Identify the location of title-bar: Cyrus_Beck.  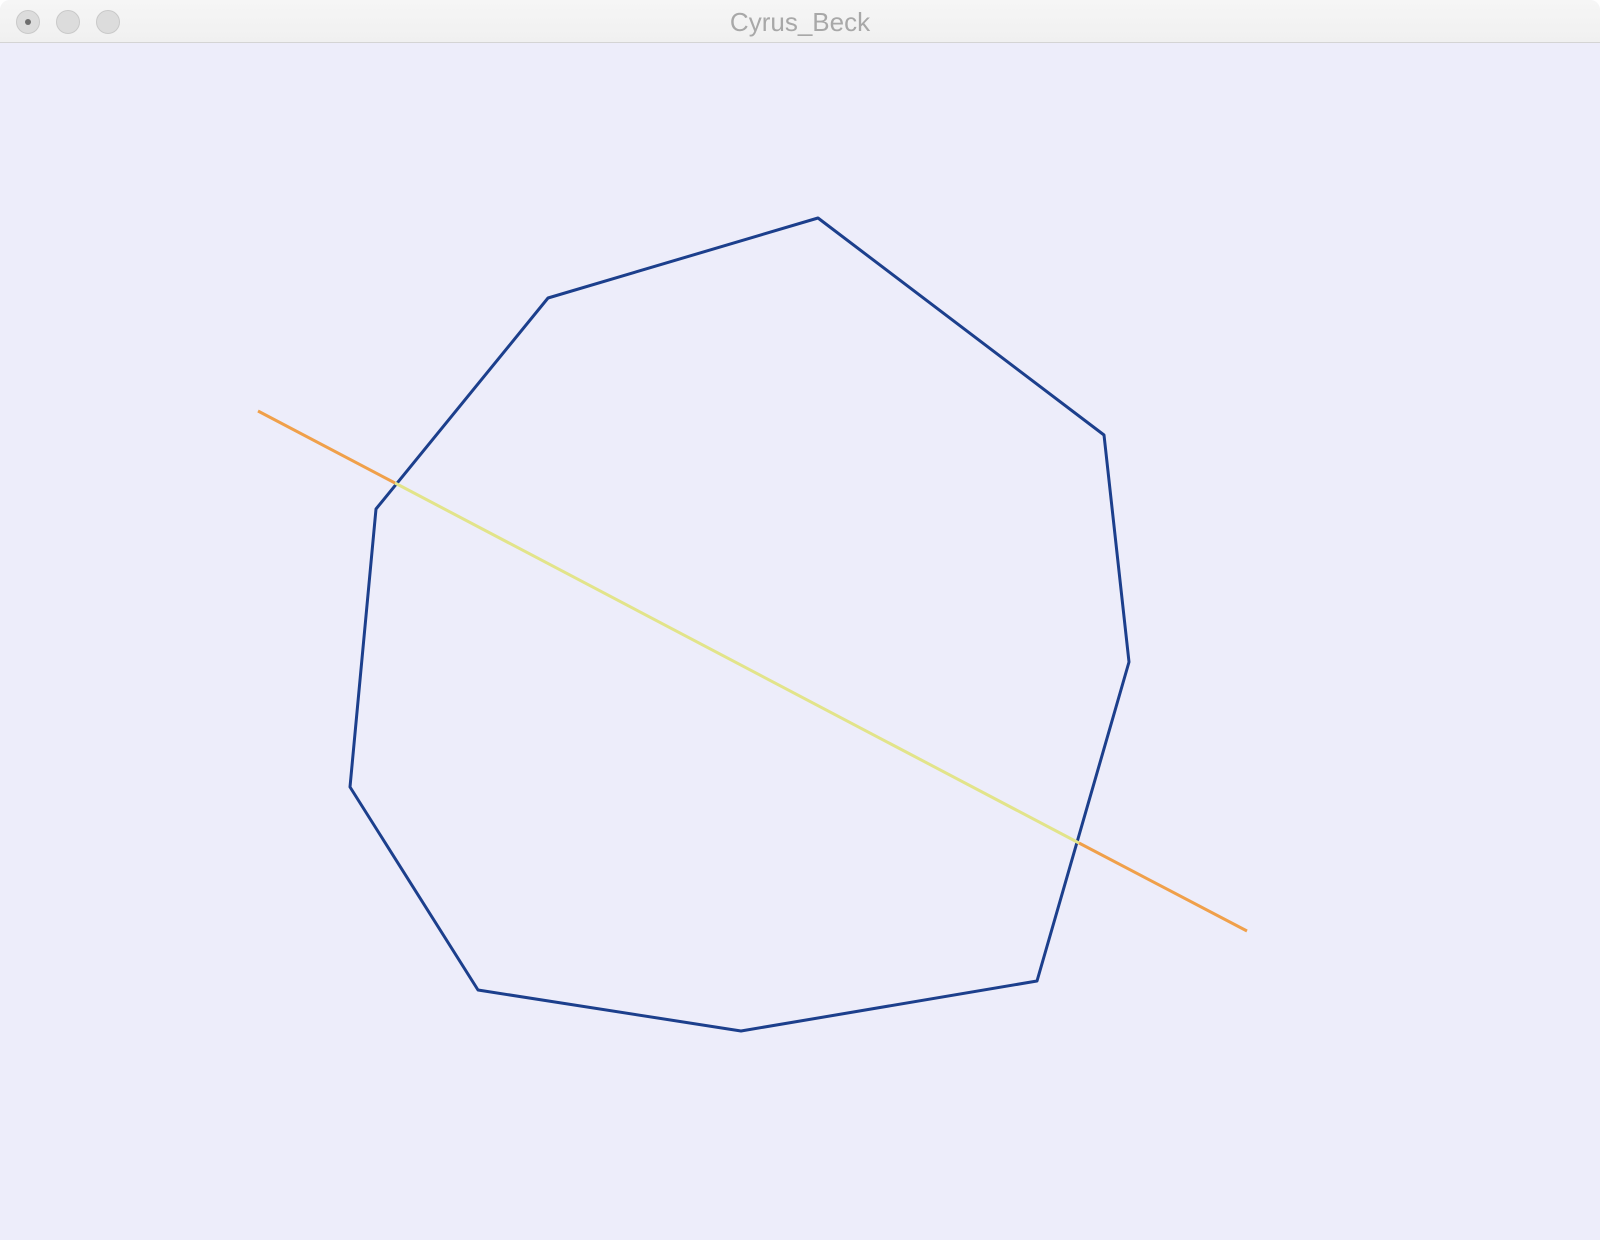
(800, 21).